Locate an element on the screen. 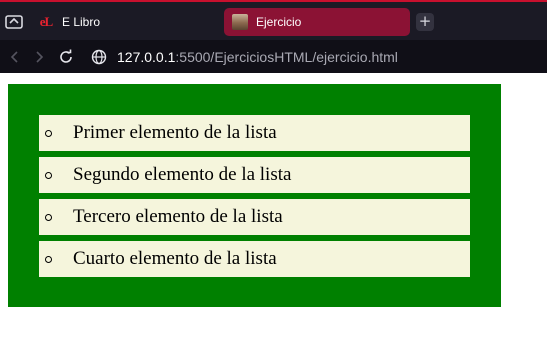 The height and width of the screenshot is (363, 547). reload-icon is located at coordinates (66, 57).